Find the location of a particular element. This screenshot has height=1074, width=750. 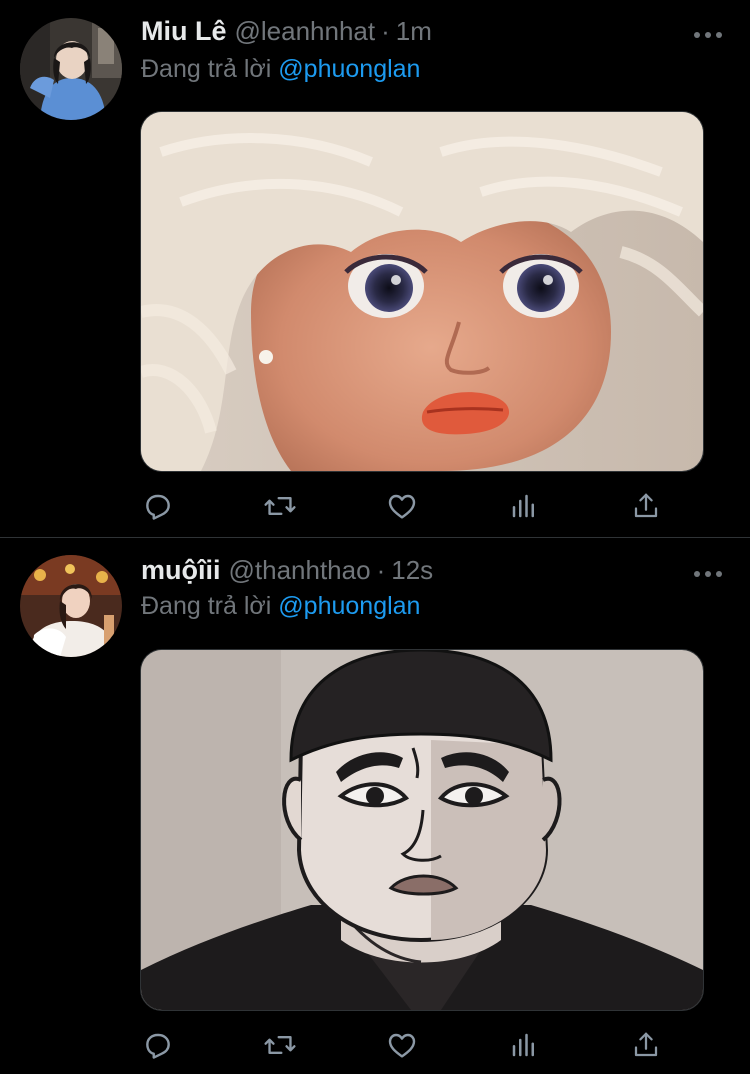

tweet-header: Miu Lê @leanhnhat · 1m is located at coordinates (286, 34).